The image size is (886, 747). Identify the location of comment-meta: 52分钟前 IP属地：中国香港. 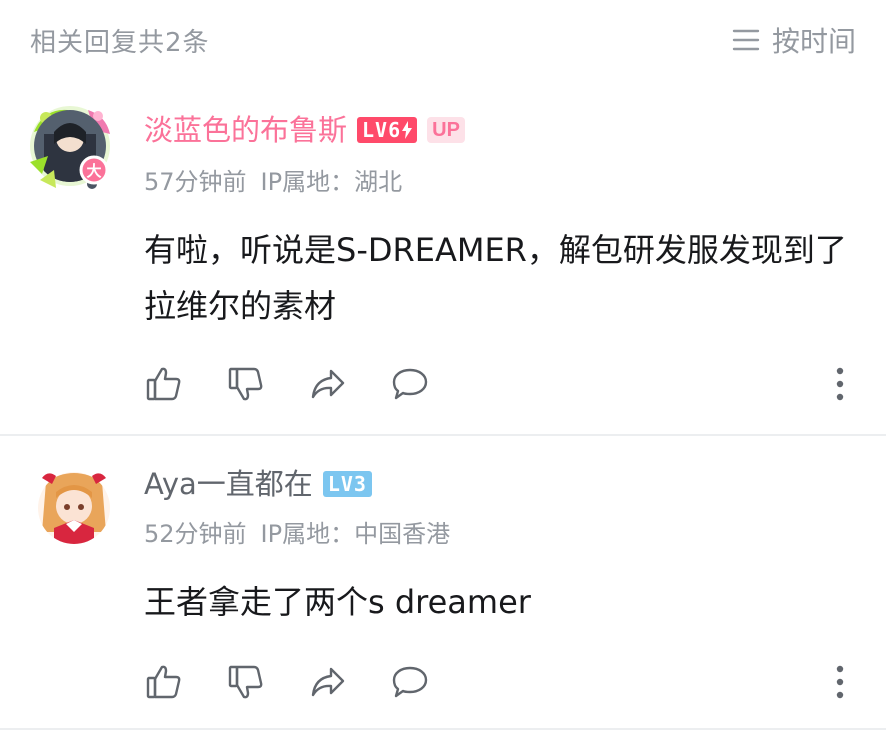
(297, 531).